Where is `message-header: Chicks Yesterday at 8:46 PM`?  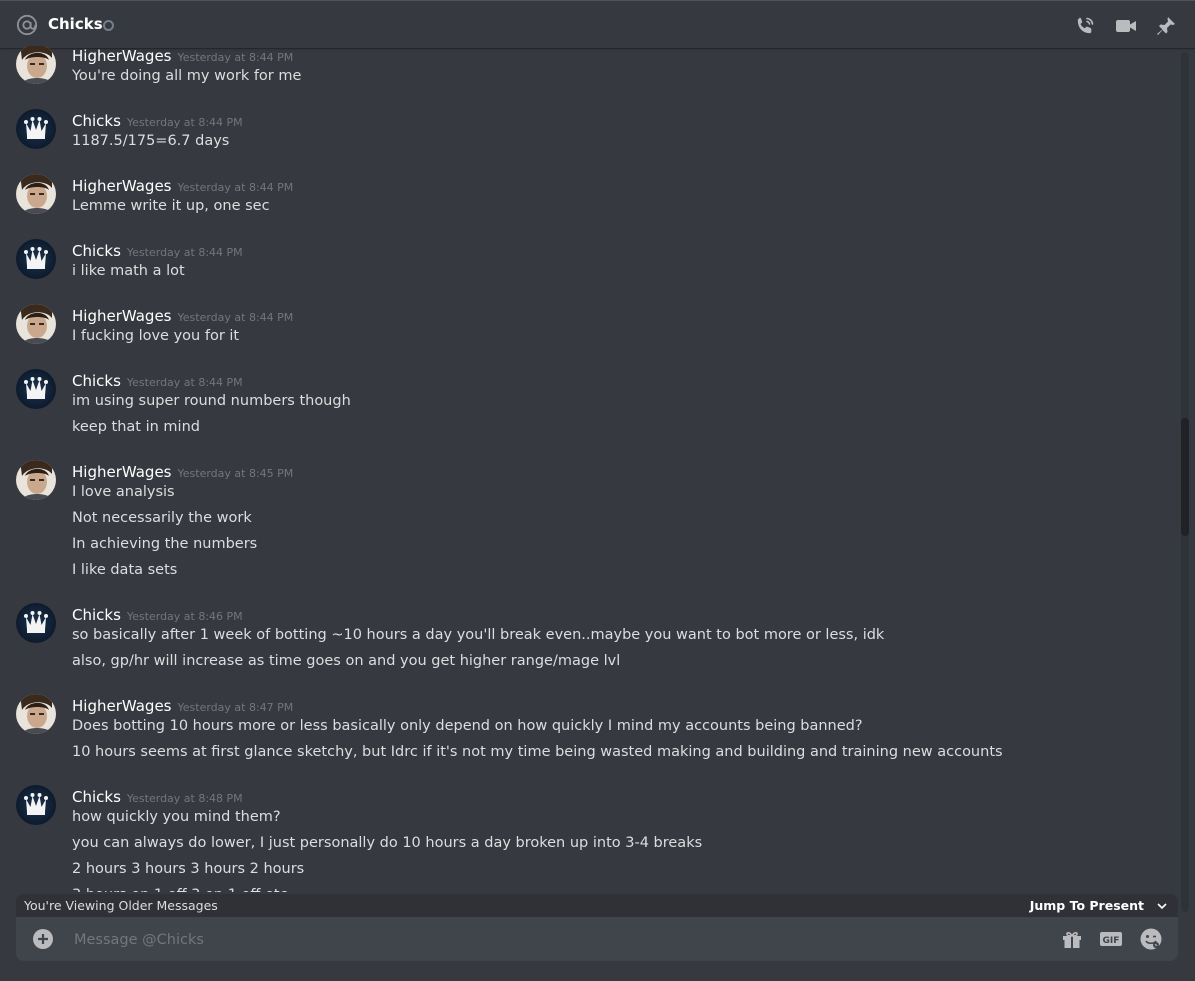
message-header: Chicks Yesterday at 8:46 PM is located at coordinates (157, 614).